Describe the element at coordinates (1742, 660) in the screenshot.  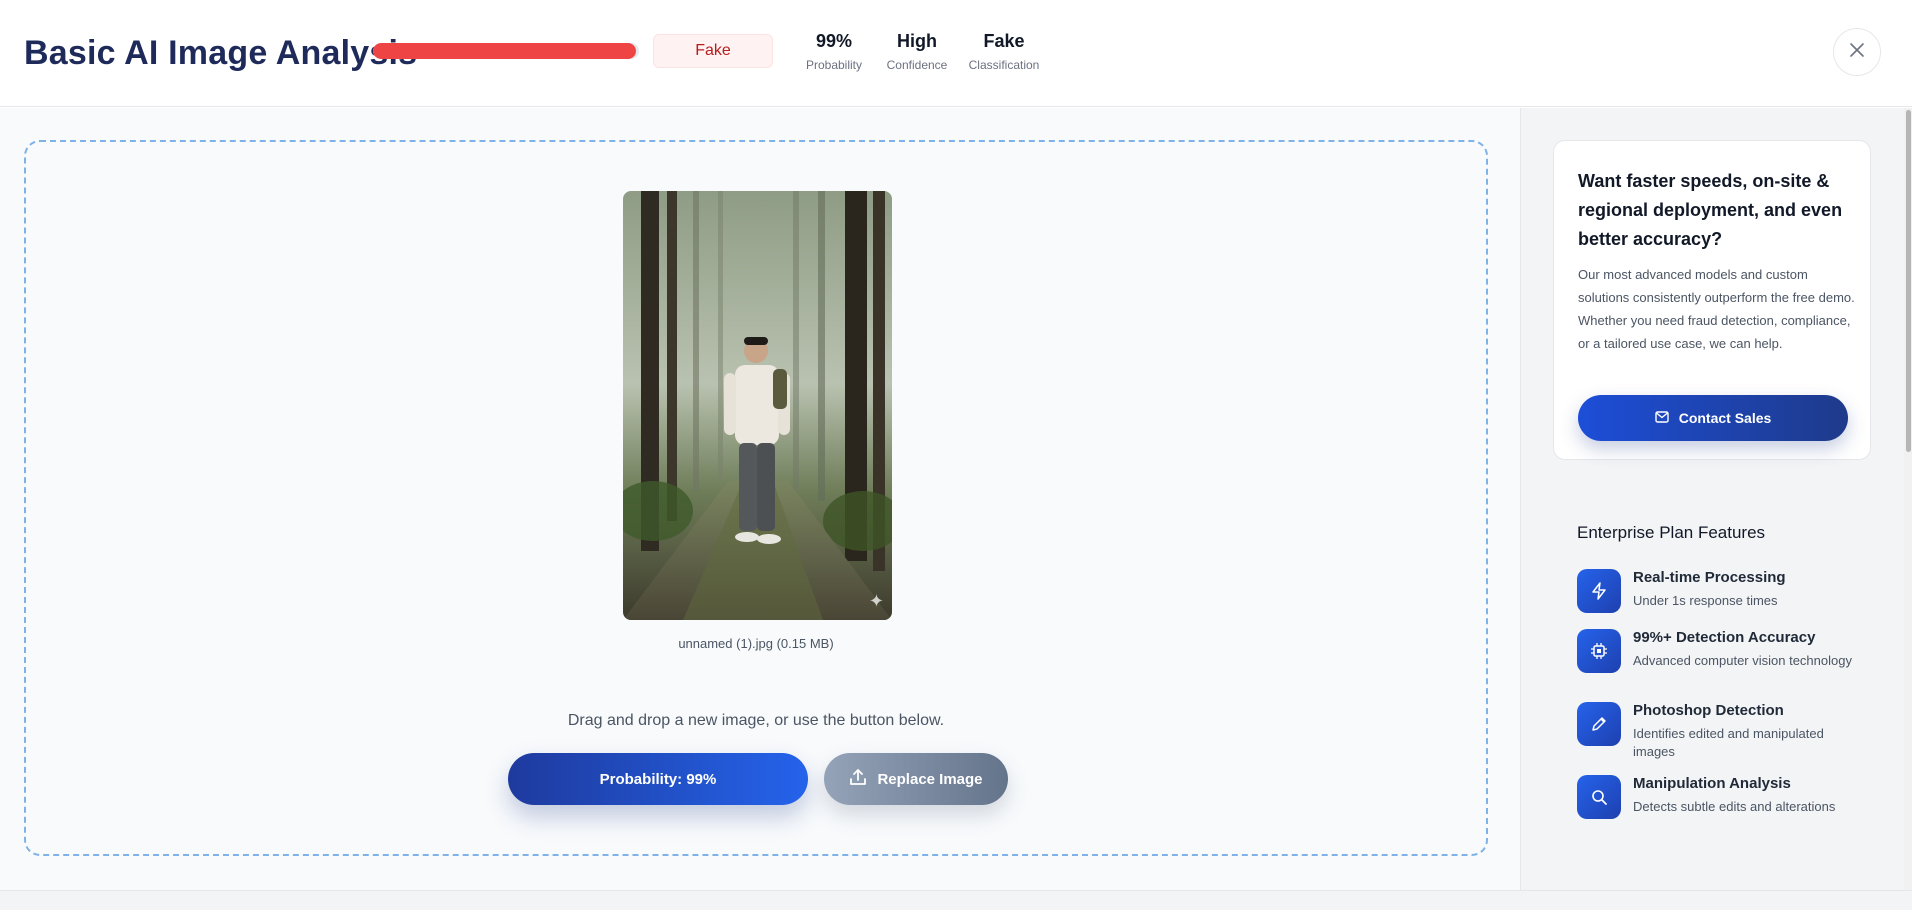
I see `feature-desc: Advanced computer vision technology` at that location.